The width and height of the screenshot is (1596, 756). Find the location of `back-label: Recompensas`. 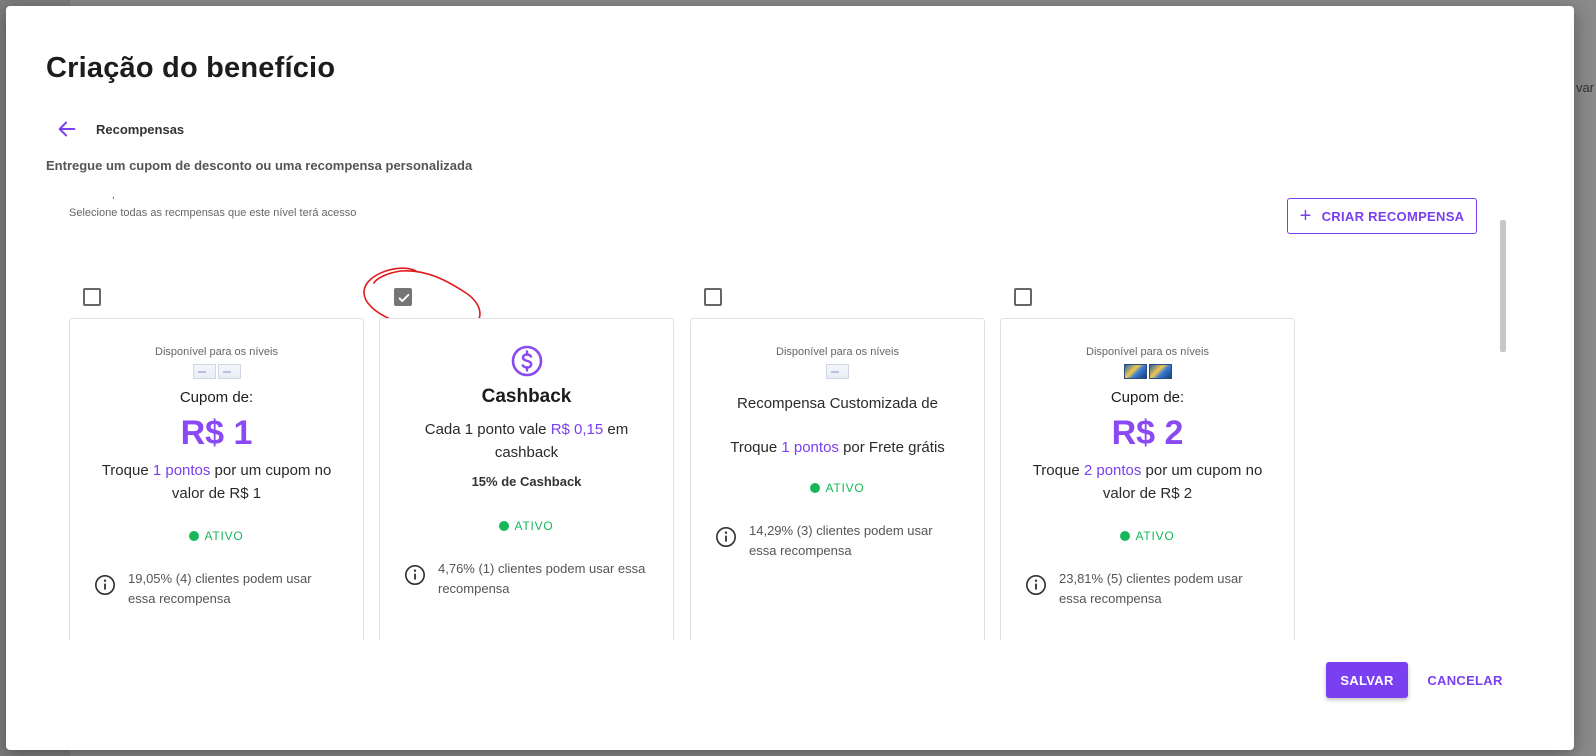

back-label: Recompensas is located at coordinates (140, 129).